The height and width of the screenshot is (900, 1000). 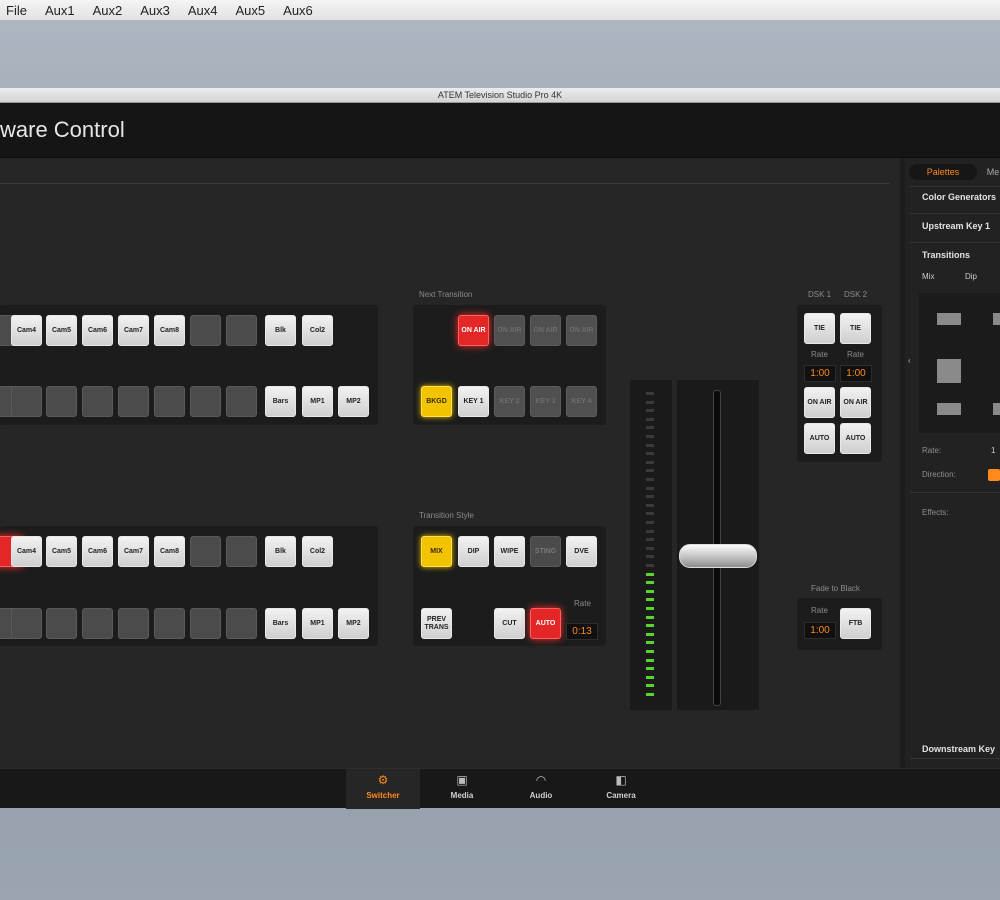 I want to click on chevron-left-icon: ‹, so click(x=909, y=360).